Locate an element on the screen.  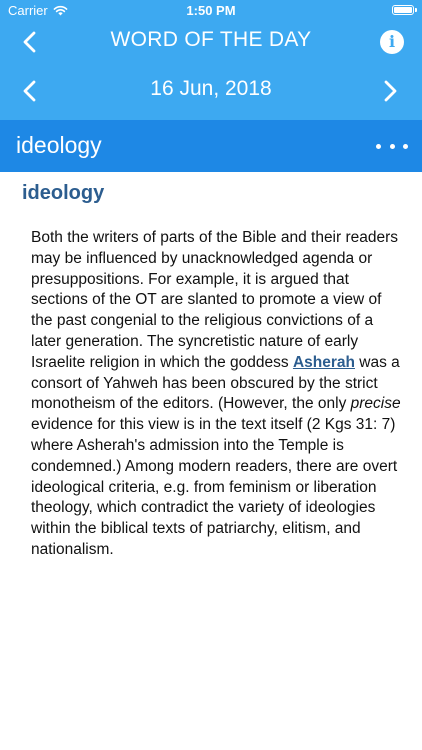
more-icon is located at coordinates (392, 146).